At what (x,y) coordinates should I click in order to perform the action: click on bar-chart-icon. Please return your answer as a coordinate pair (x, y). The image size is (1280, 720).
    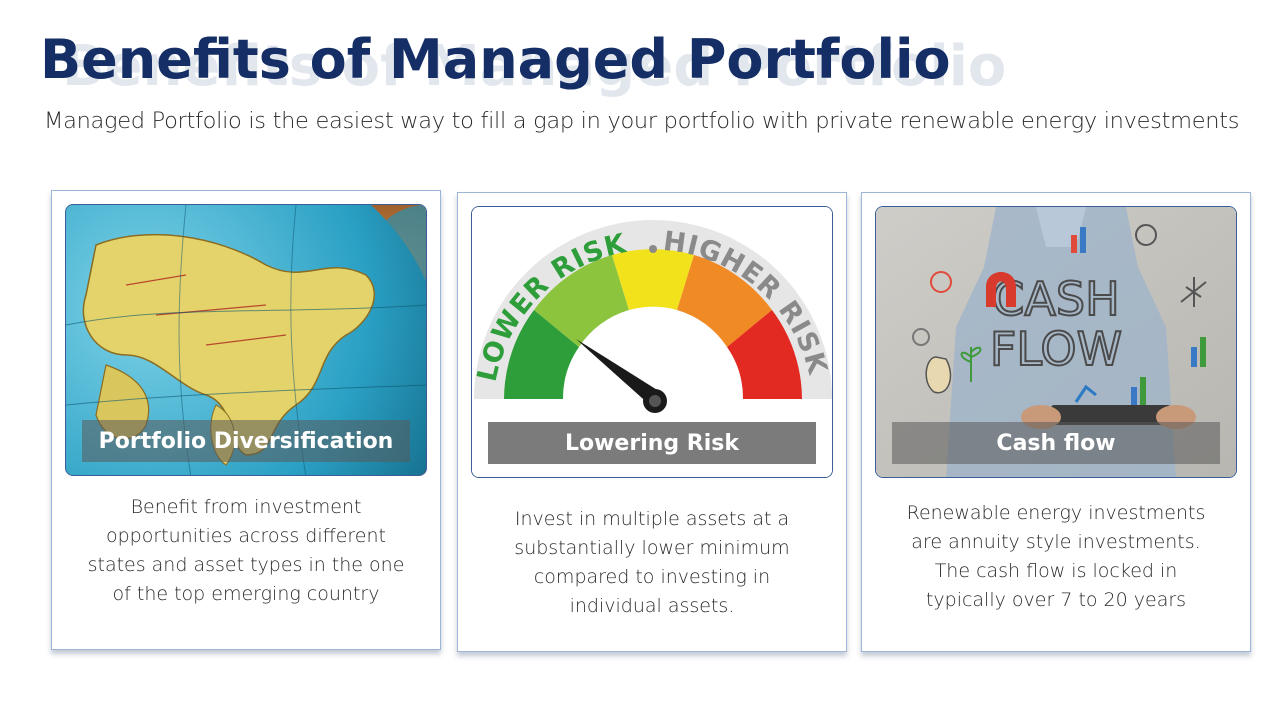
    Looking at the image, I should click on (1074, 244).